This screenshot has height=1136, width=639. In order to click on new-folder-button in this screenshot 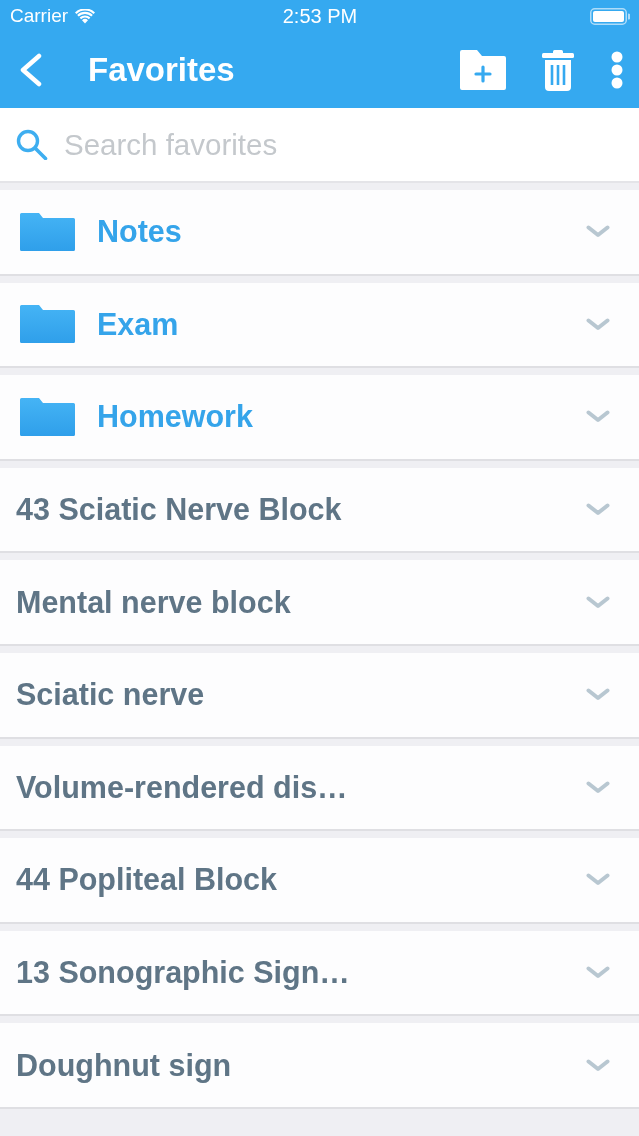, I will do `click(483, 70)`.